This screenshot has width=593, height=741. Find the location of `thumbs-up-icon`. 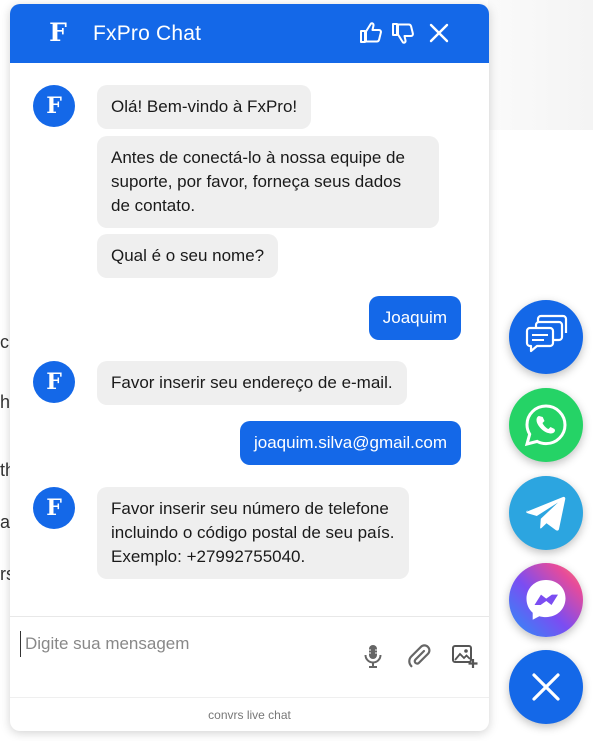

thumbs-up-icon is located at coordinates (371, 32).